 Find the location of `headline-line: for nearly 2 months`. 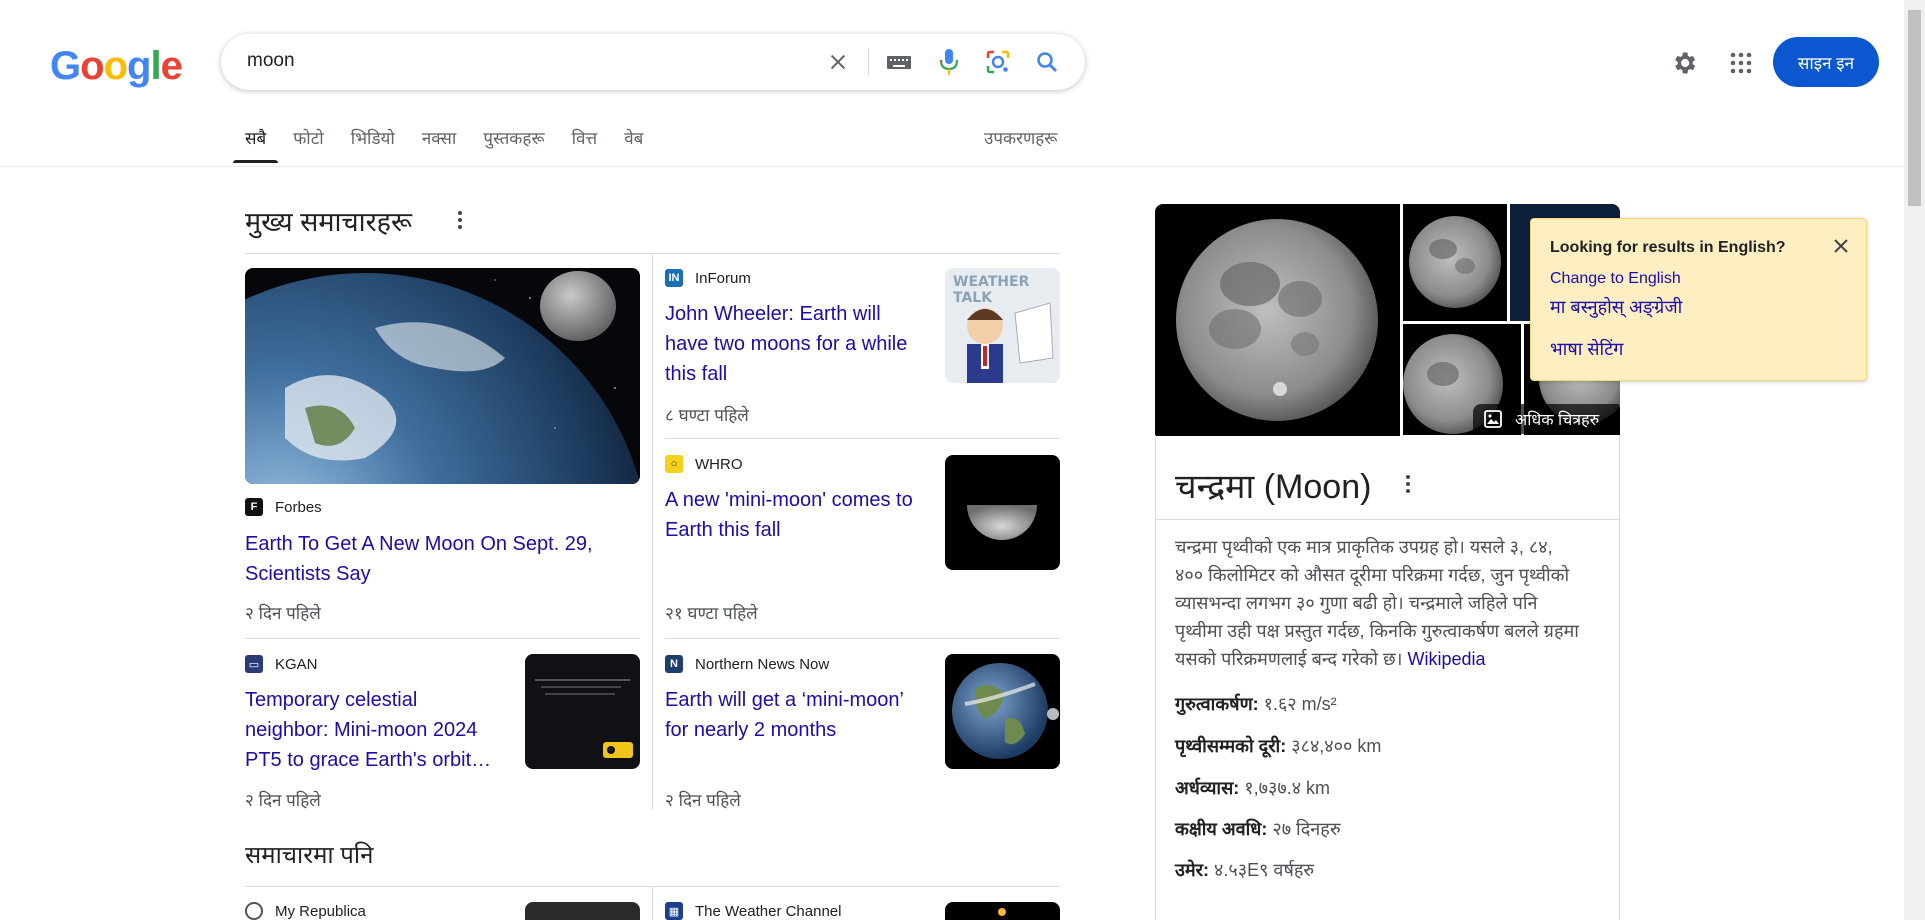

headline-line: for nearly 2 months is located at coordinates (751, 730).